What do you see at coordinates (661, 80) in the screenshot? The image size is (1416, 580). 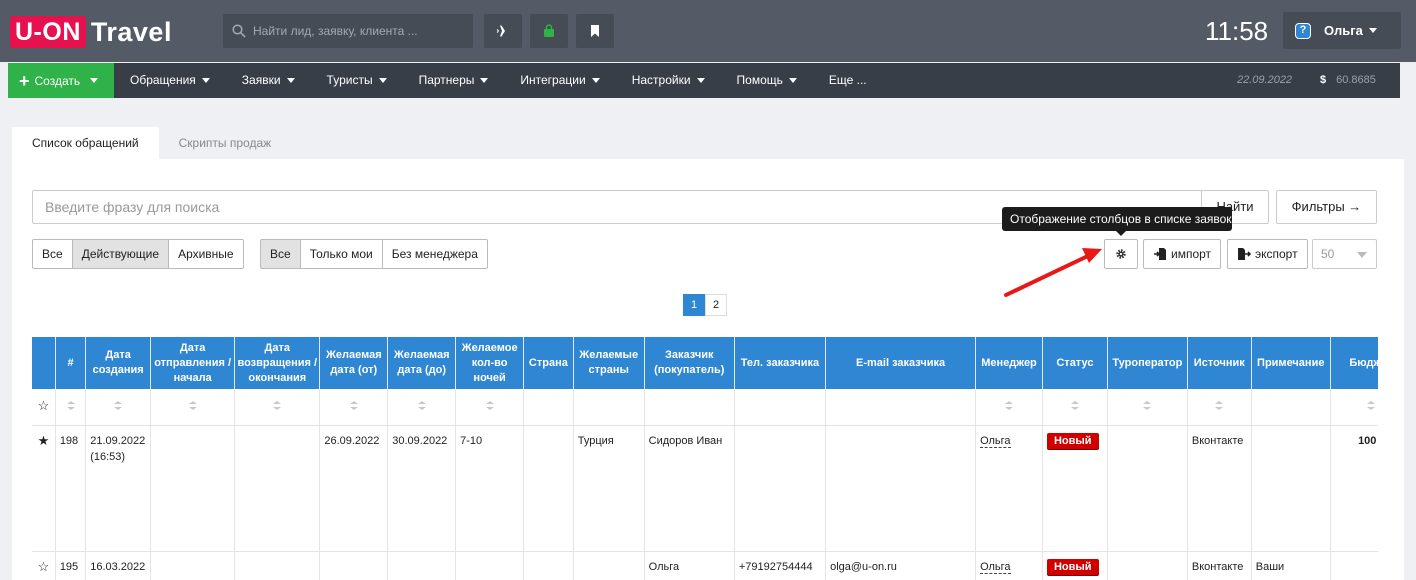 I see `nav-item-label: Настройки` at bounding box center [661, 80].